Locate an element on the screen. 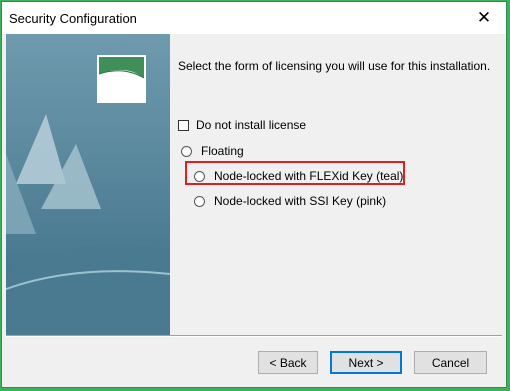 This screenshot has width=510, height=391. button-divider is located at coordinates (254, 336).